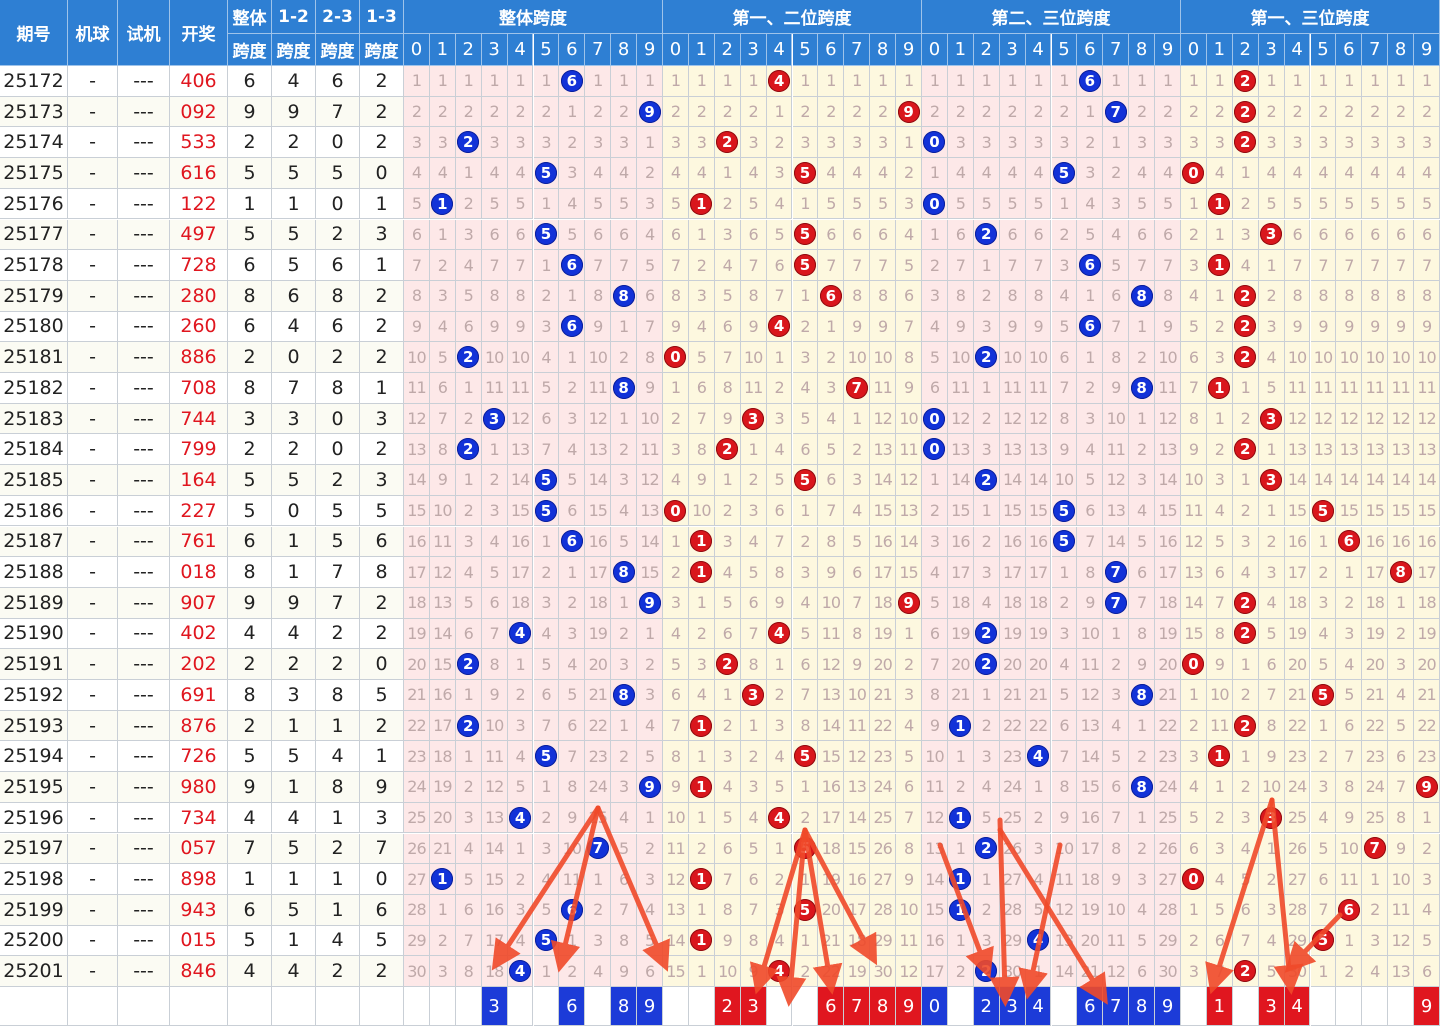 The image size is (1440, 1026). What do you see at coordinates (1194, 664) in the screenshot?
I see `hit-cell: 0` at bounding box center [1194, 664].